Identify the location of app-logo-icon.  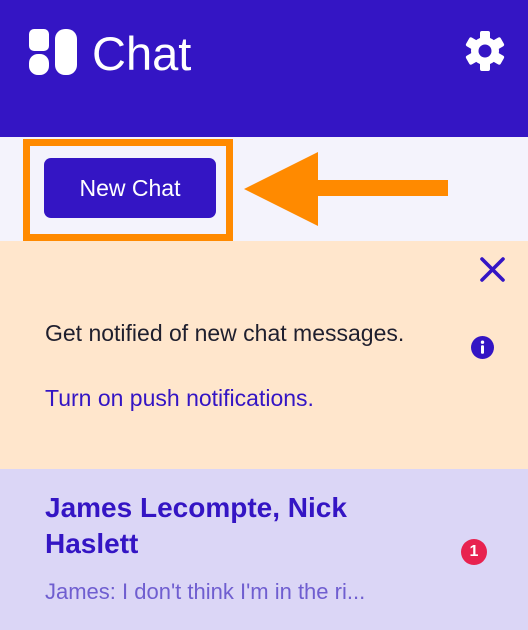
(53, 52).